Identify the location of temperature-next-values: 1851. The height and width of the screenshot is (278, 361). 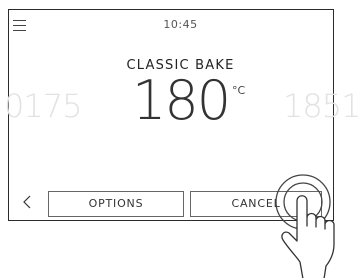
(322, 106).